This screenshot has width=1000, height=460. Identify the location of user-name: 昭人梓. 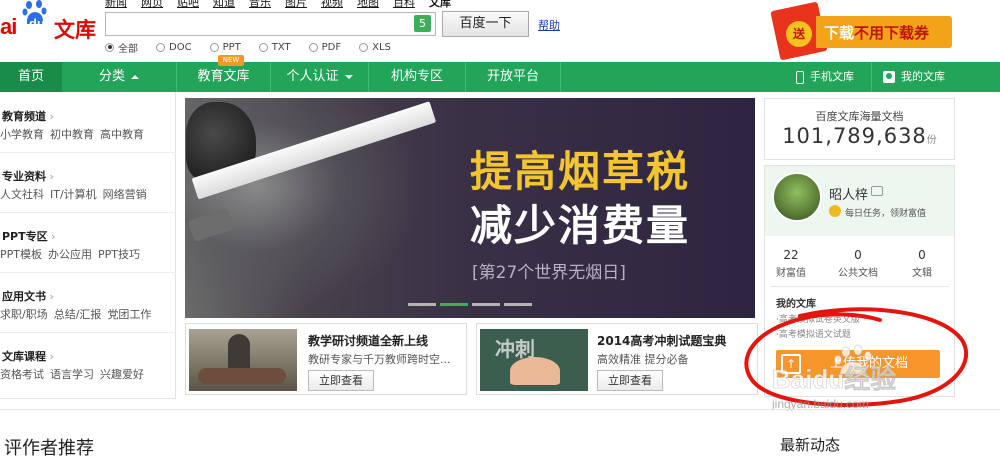
(848, 193).